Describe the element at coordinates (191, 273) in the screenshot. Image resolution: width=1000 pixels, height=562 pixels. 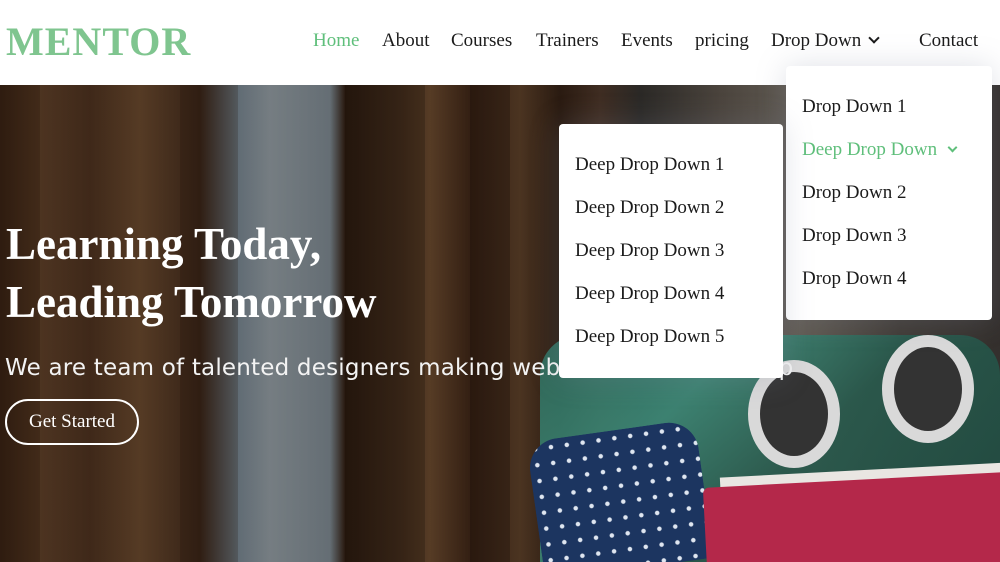
I see `hero-title: Learning Today, Leading Tomorrow` at that location.